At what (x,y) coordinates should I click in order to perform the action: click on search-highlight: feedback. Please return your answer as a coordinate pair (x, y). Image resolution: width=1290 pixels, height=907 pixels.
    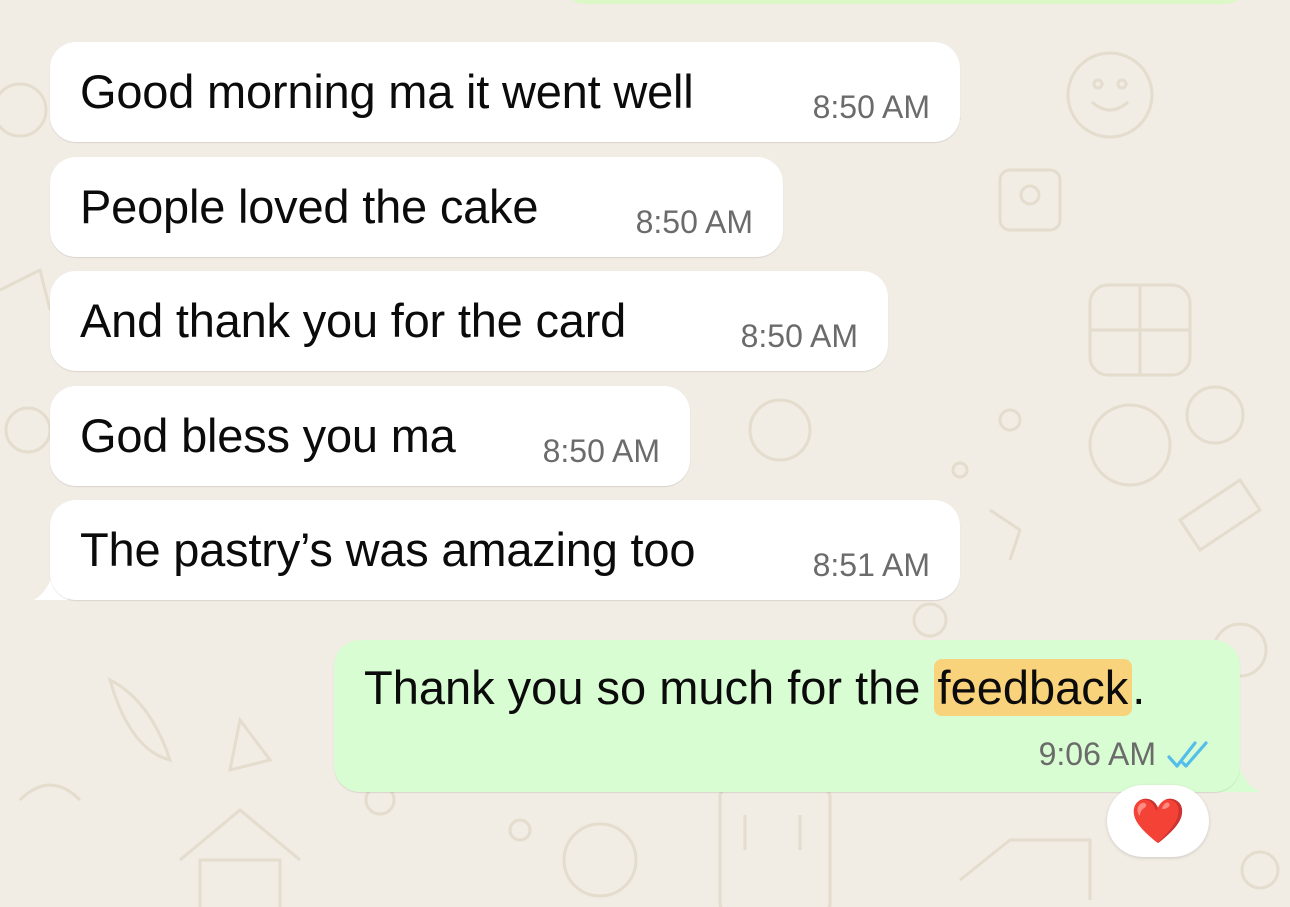
    Looking at the image, I should click on (1033, 687).